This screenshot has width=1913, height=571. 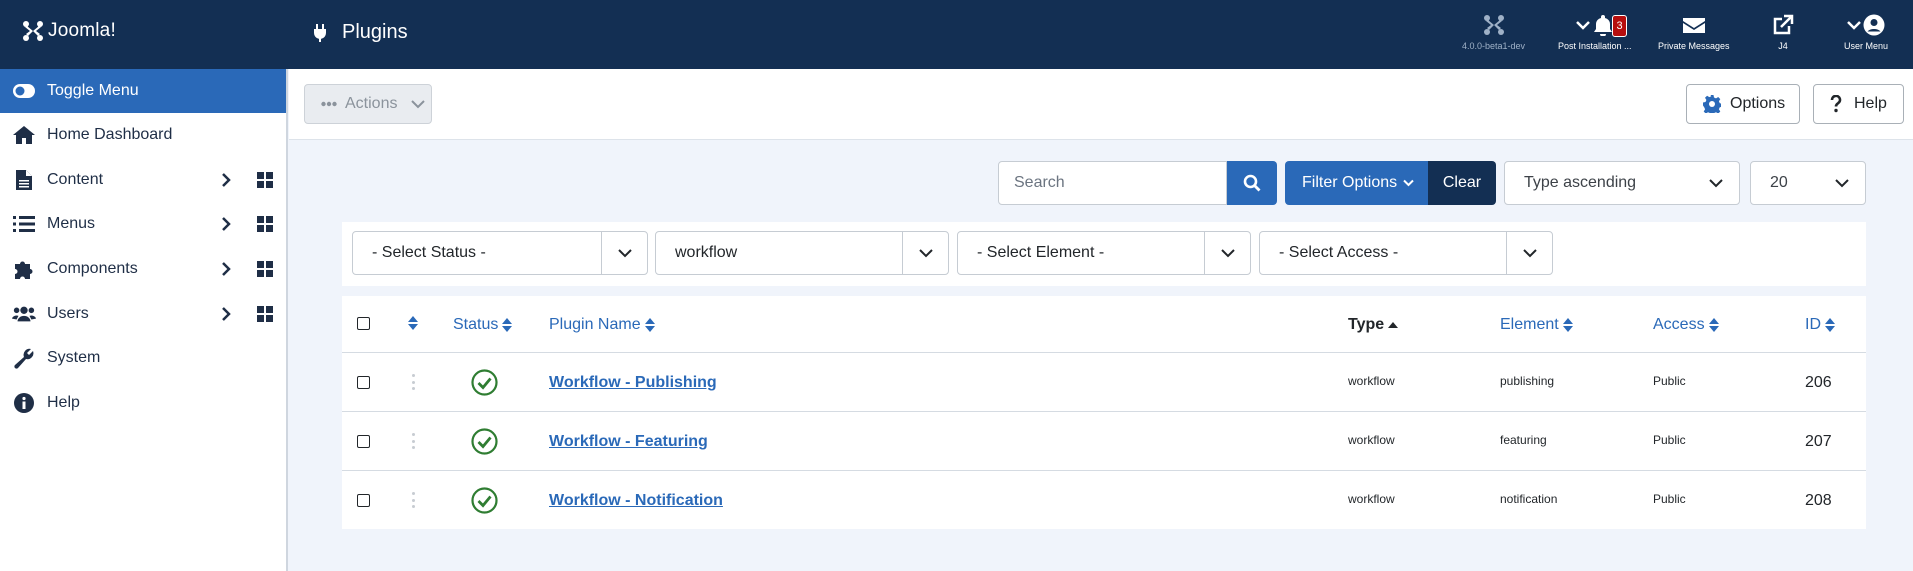 I want to click on id-column-header: ID, so click(x=1820, y=325).